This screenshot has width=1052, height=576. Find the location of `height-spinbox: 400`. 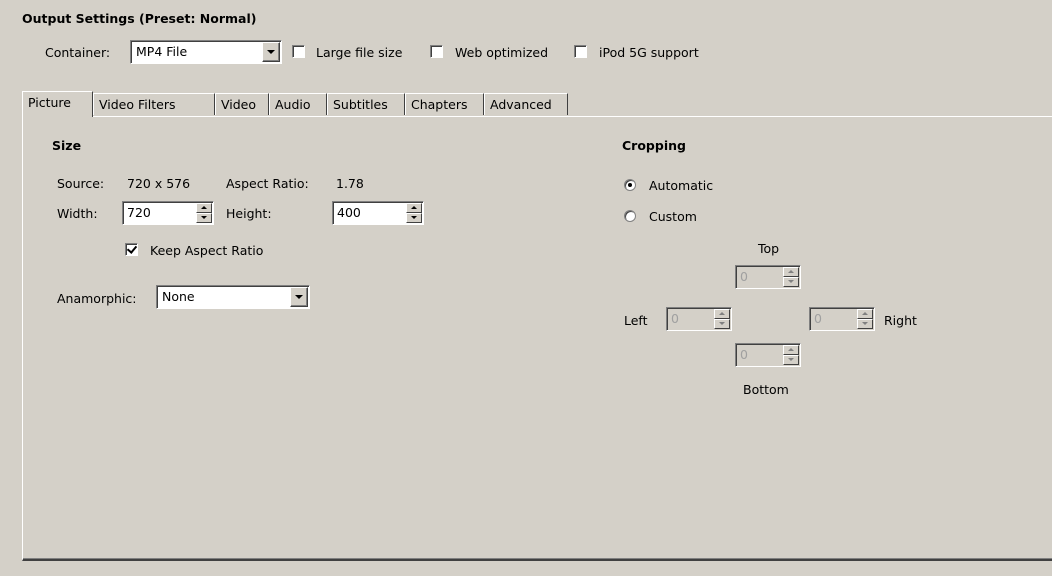

height-spinbox: 400 is located at coordinates (378, 213).